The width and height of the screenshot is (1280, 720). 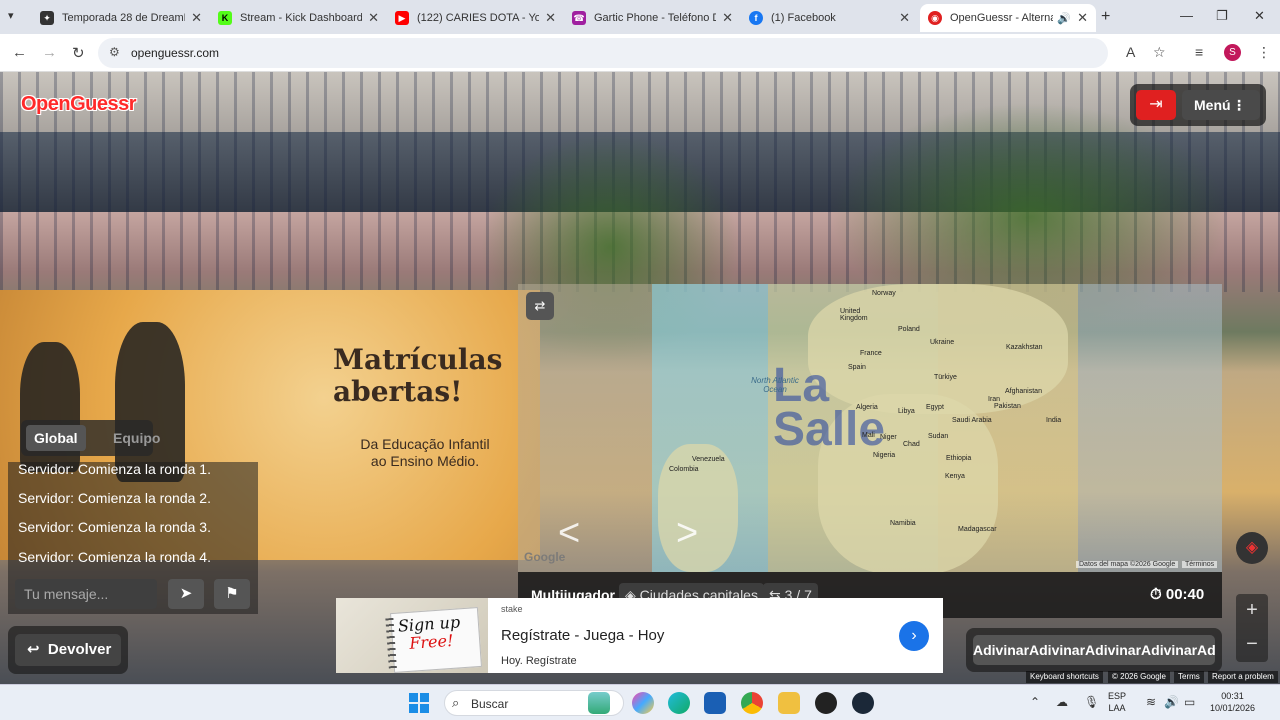 What do you see at coordinates (1035, 702) in the screenshot?
I see `tray-overflow-icon: ⌃` at bounding box center [1035, 702].